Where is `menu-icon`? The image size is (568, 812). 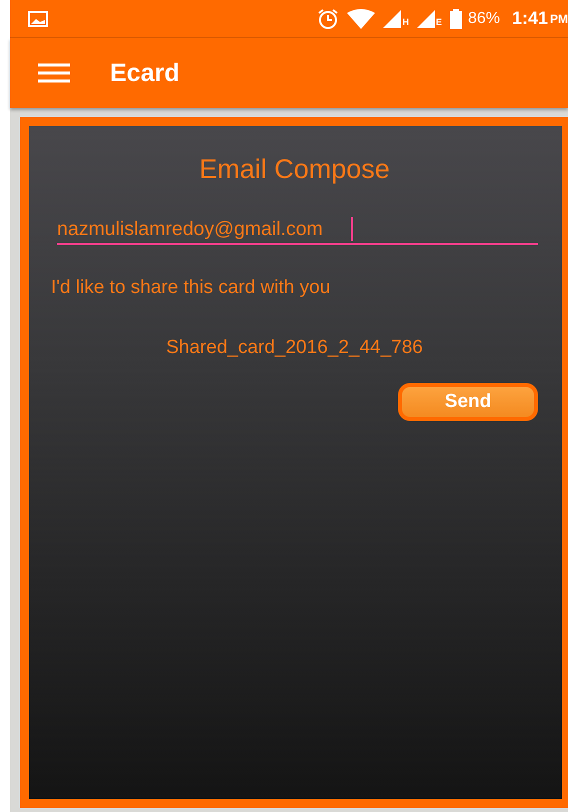 menu-icon is located at coordinates (54, 73).